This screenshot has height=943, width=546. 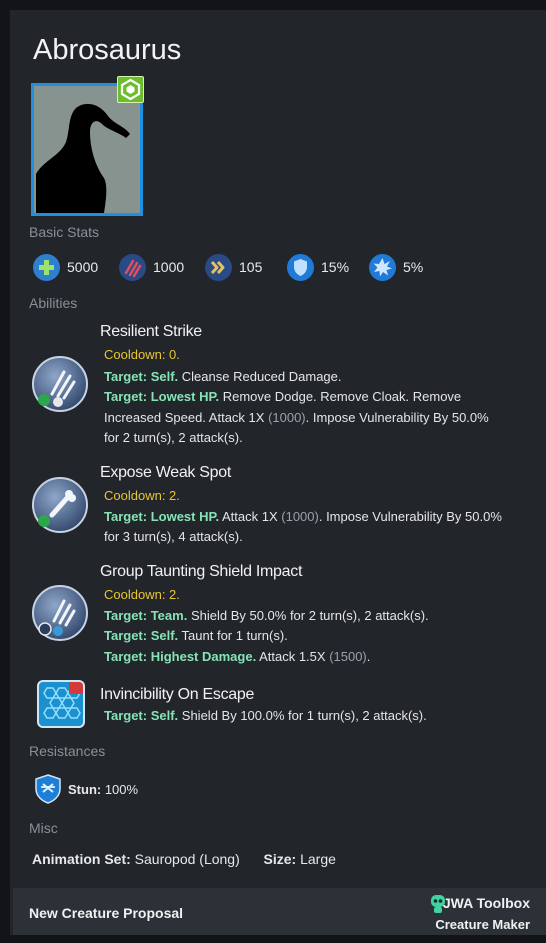 I want to click on footer-subtitle: Creature Maker, so click(x=482, y=924).